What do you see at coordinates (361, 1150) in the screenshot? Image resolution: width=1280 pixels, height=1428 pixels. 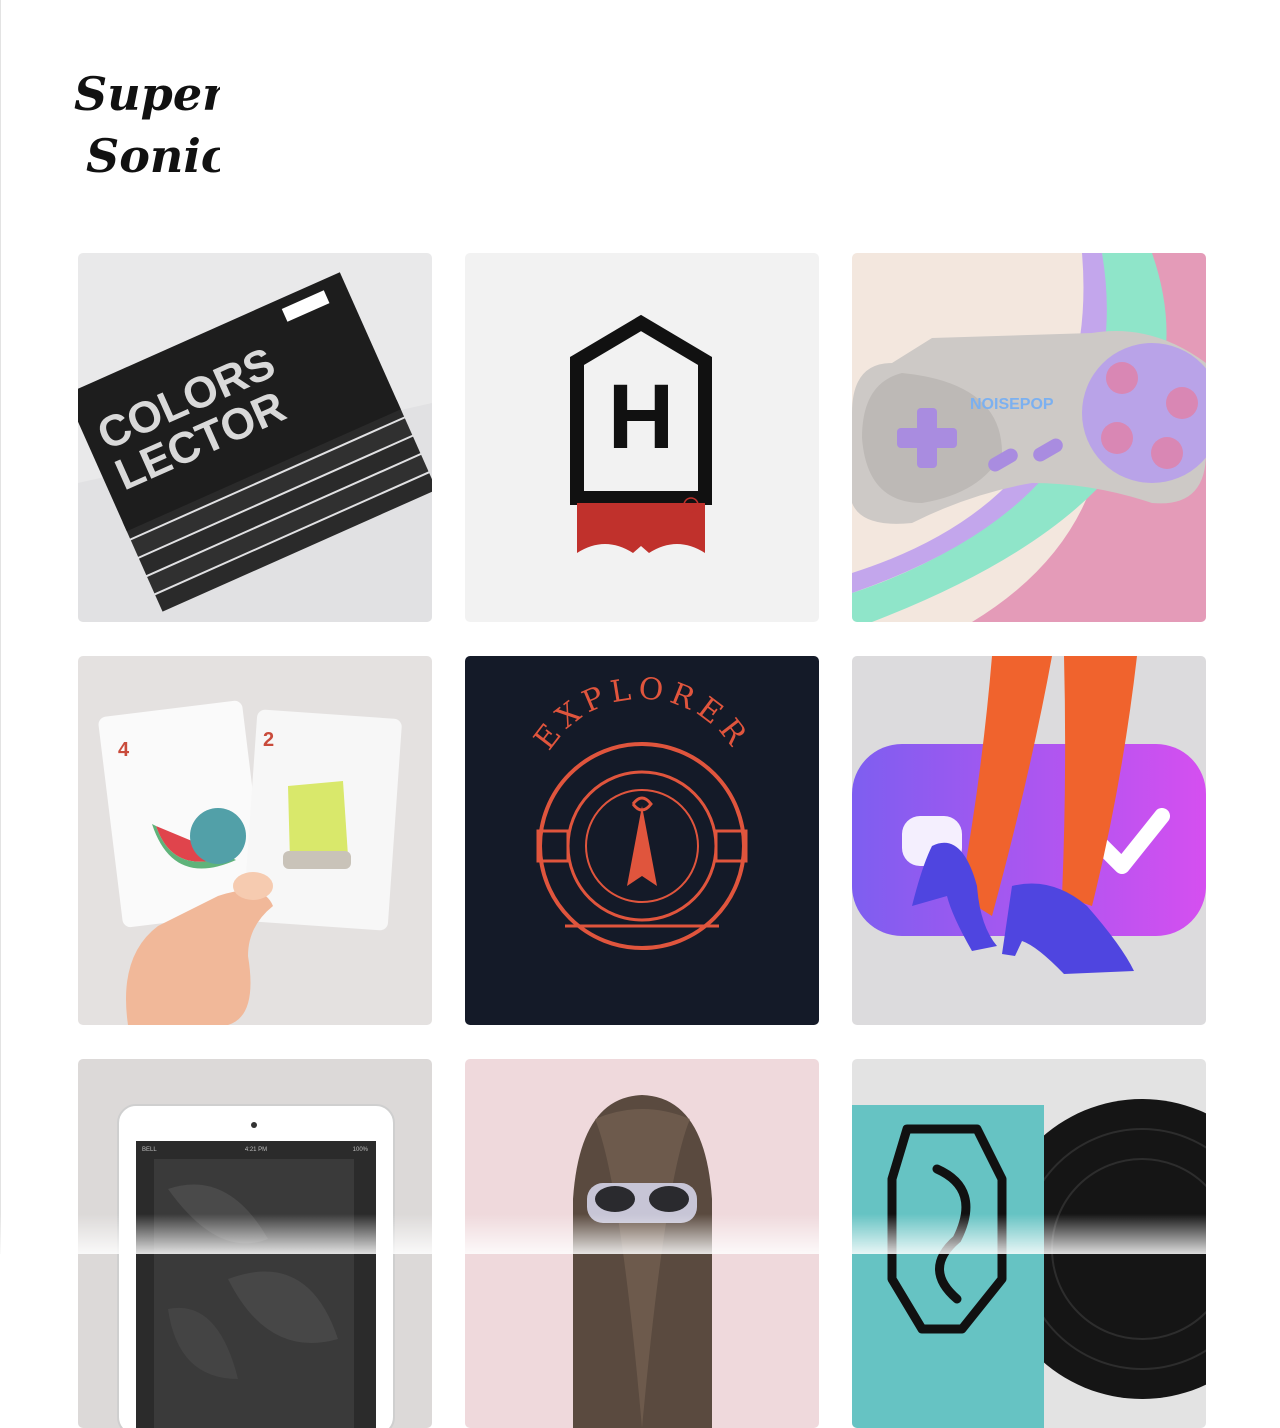 I see `tablet-status-battery: 100%` at bounding box center [361, 1150].